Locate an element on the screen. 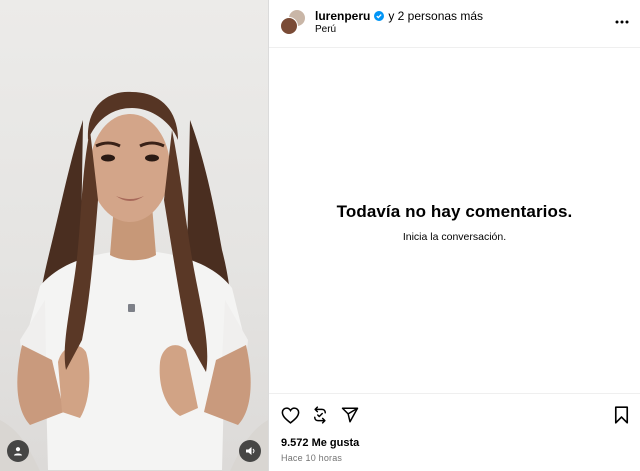 This screenshot has height=471, width=640. avatar is located at coordinates (289, 26).